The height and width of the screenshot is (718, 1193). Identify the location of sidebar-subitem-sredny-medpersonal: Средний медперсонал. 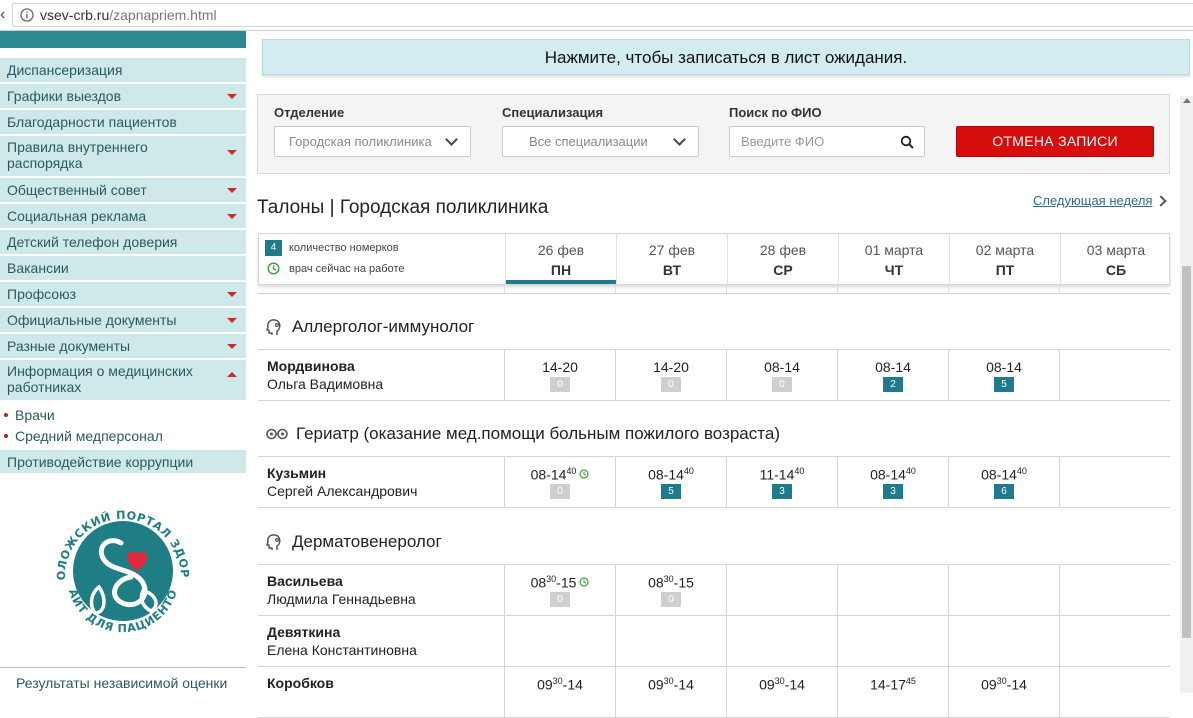
(83, 436).